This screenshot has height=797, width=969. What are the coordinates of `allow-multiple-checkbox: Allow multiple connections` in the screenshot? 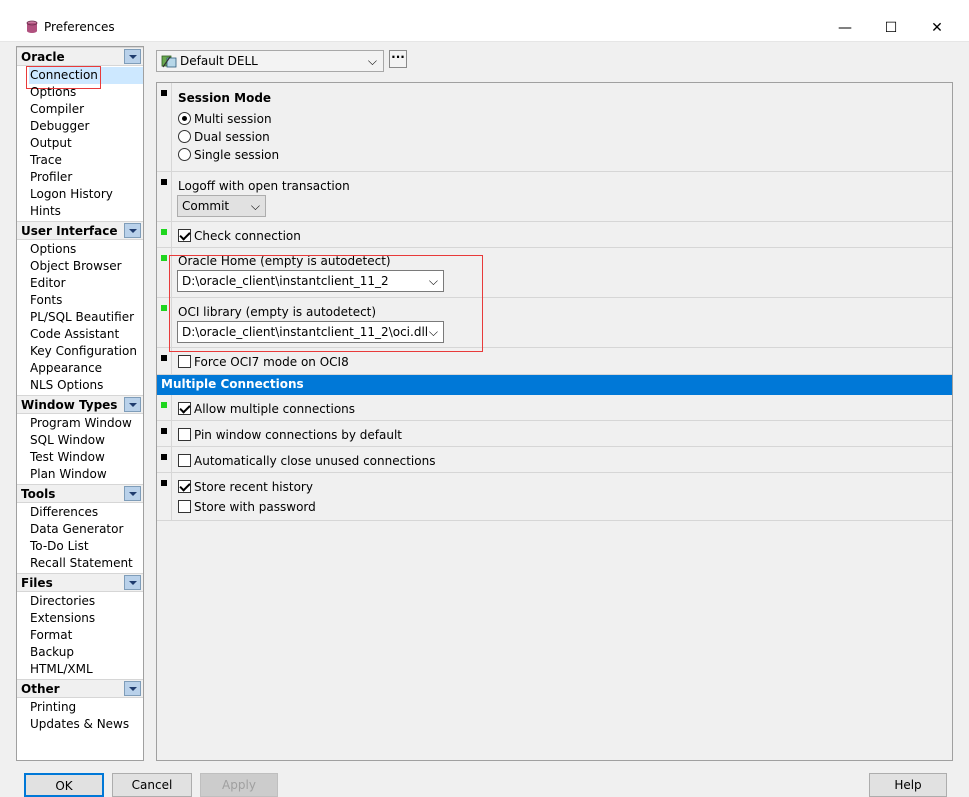 It's located at (266, 409).